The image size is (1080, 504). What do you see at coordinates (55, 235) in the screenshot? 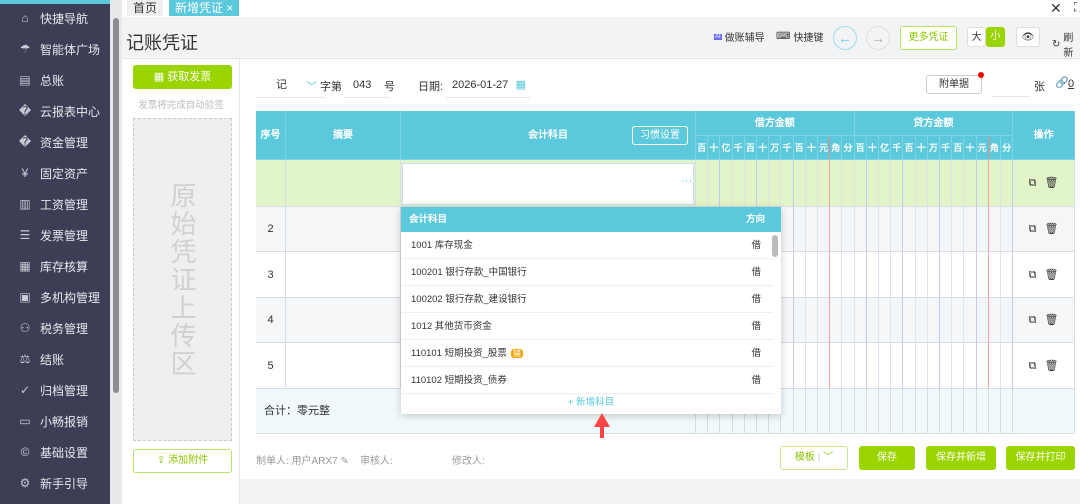
I see `sidebar-item-8: ☰ 发票管理` at bounding box center [55, 235].